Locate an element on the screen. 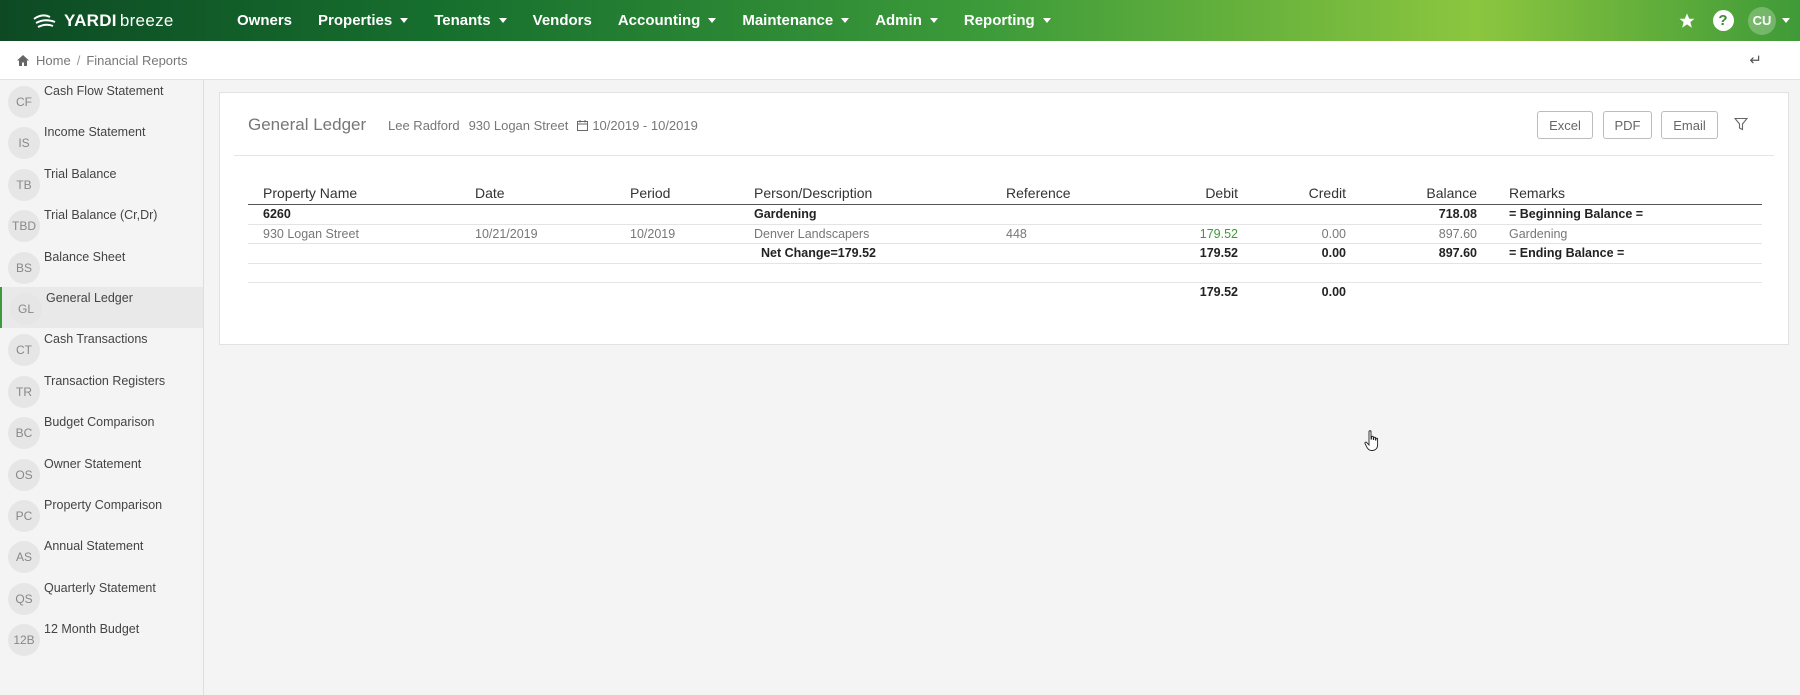 This screenshot has width=1800, height=695. column-header-period: Period is located at coordinates (650, 193).